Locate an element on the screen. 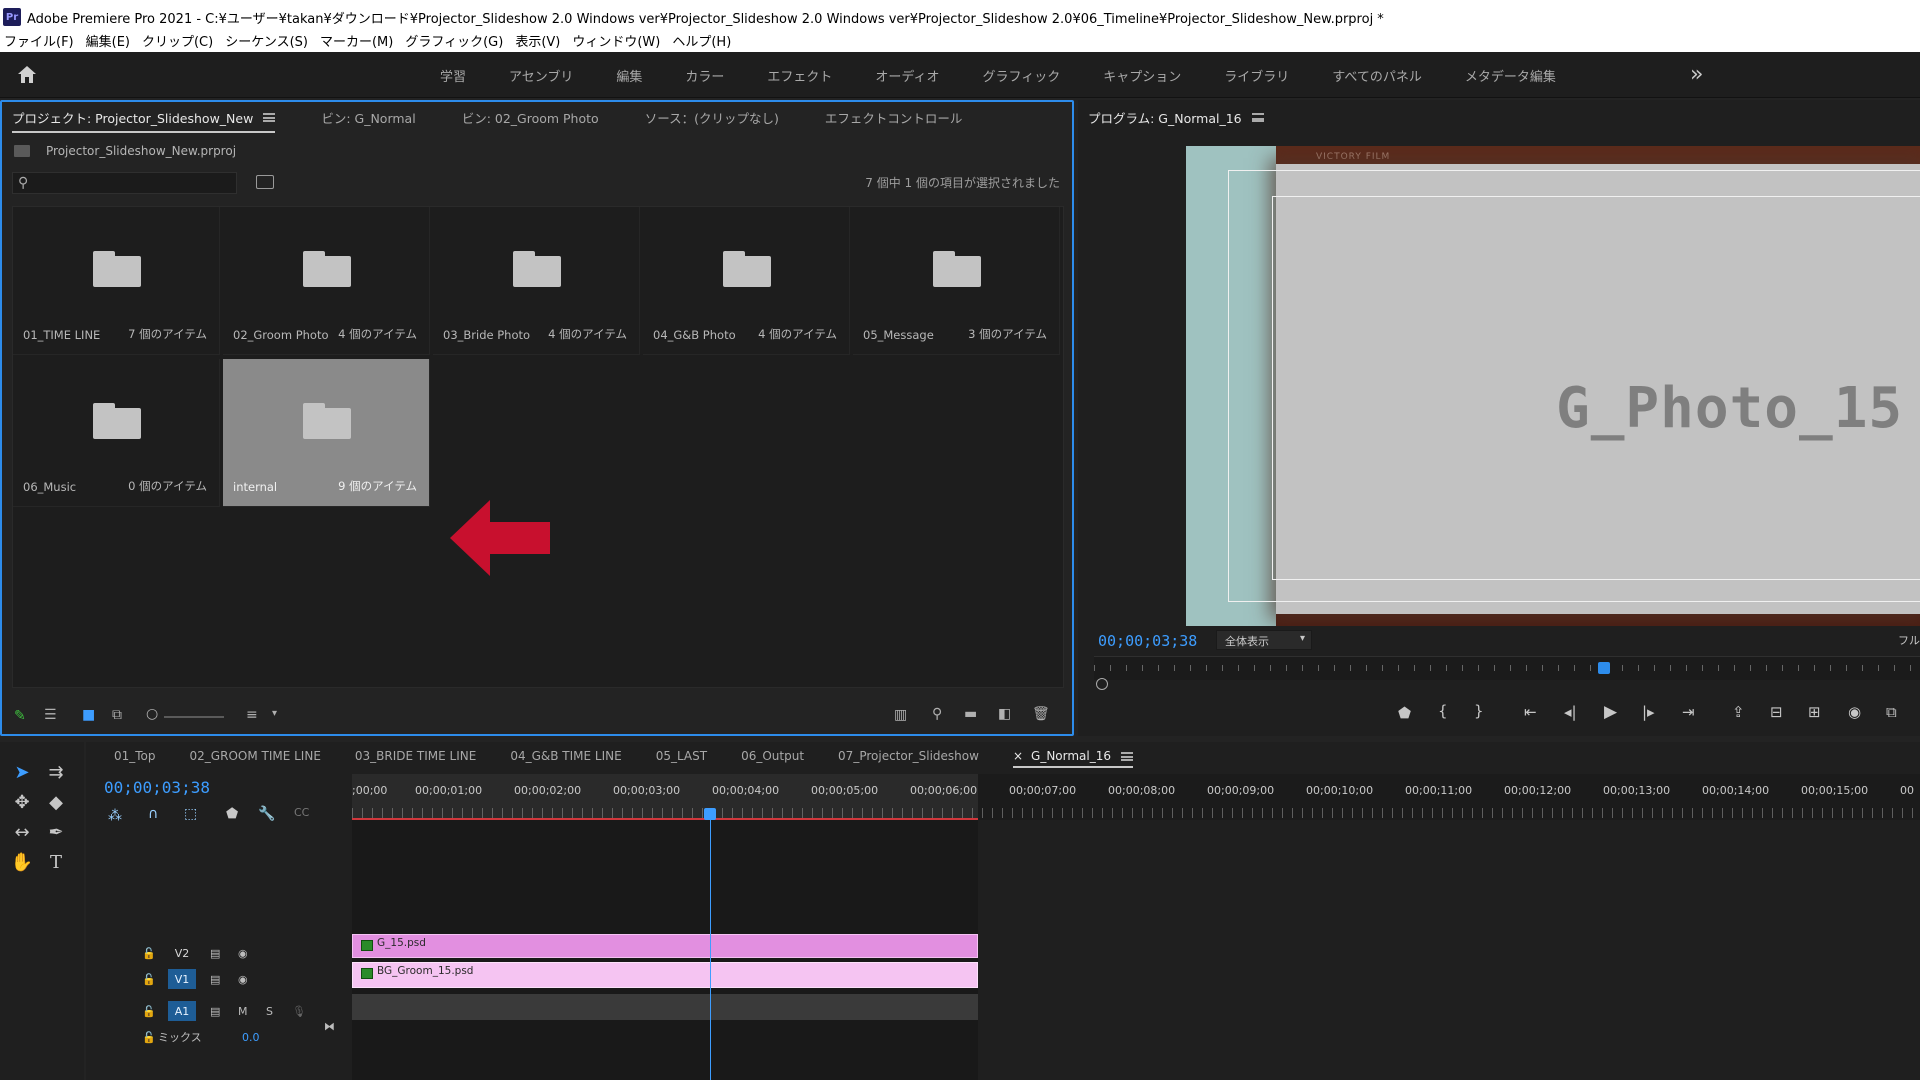 The height and width of the screenshot is (1080, 1920). workspace-metadata: メタデータ編集 is located at coordinates (1510, 75).